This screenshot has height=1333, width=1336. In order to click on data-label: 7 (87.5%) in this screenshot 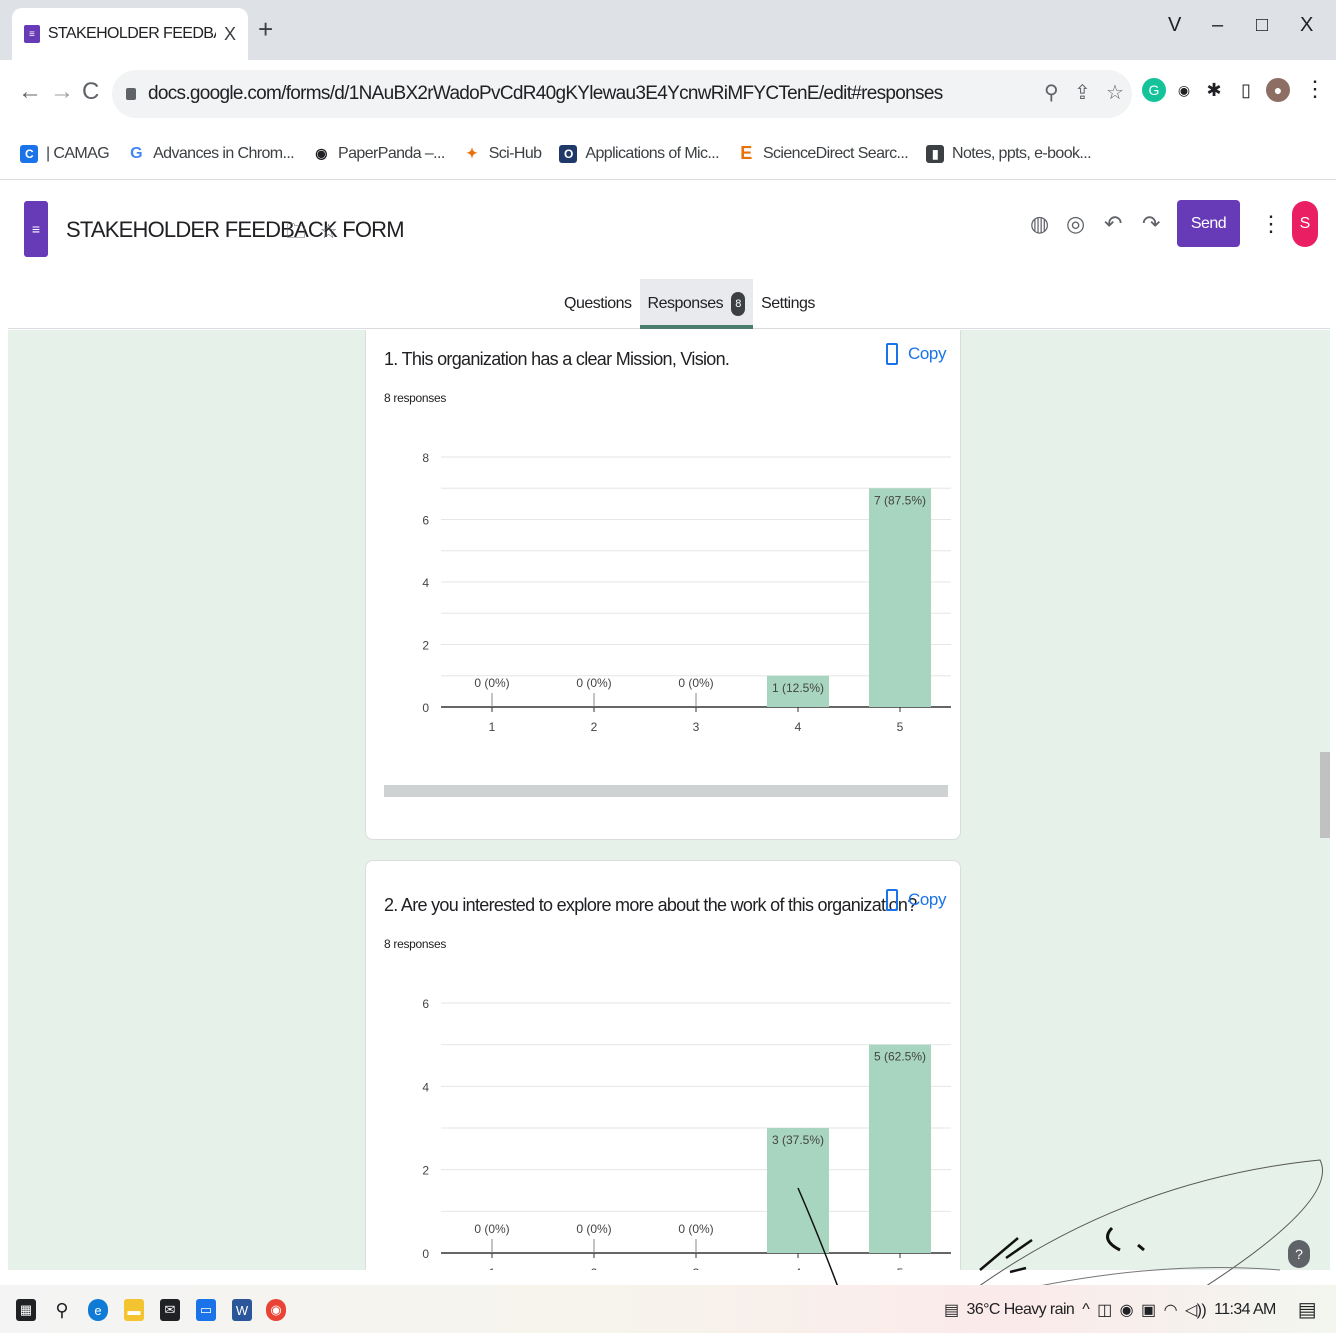, I will do `click(900, 500)`.